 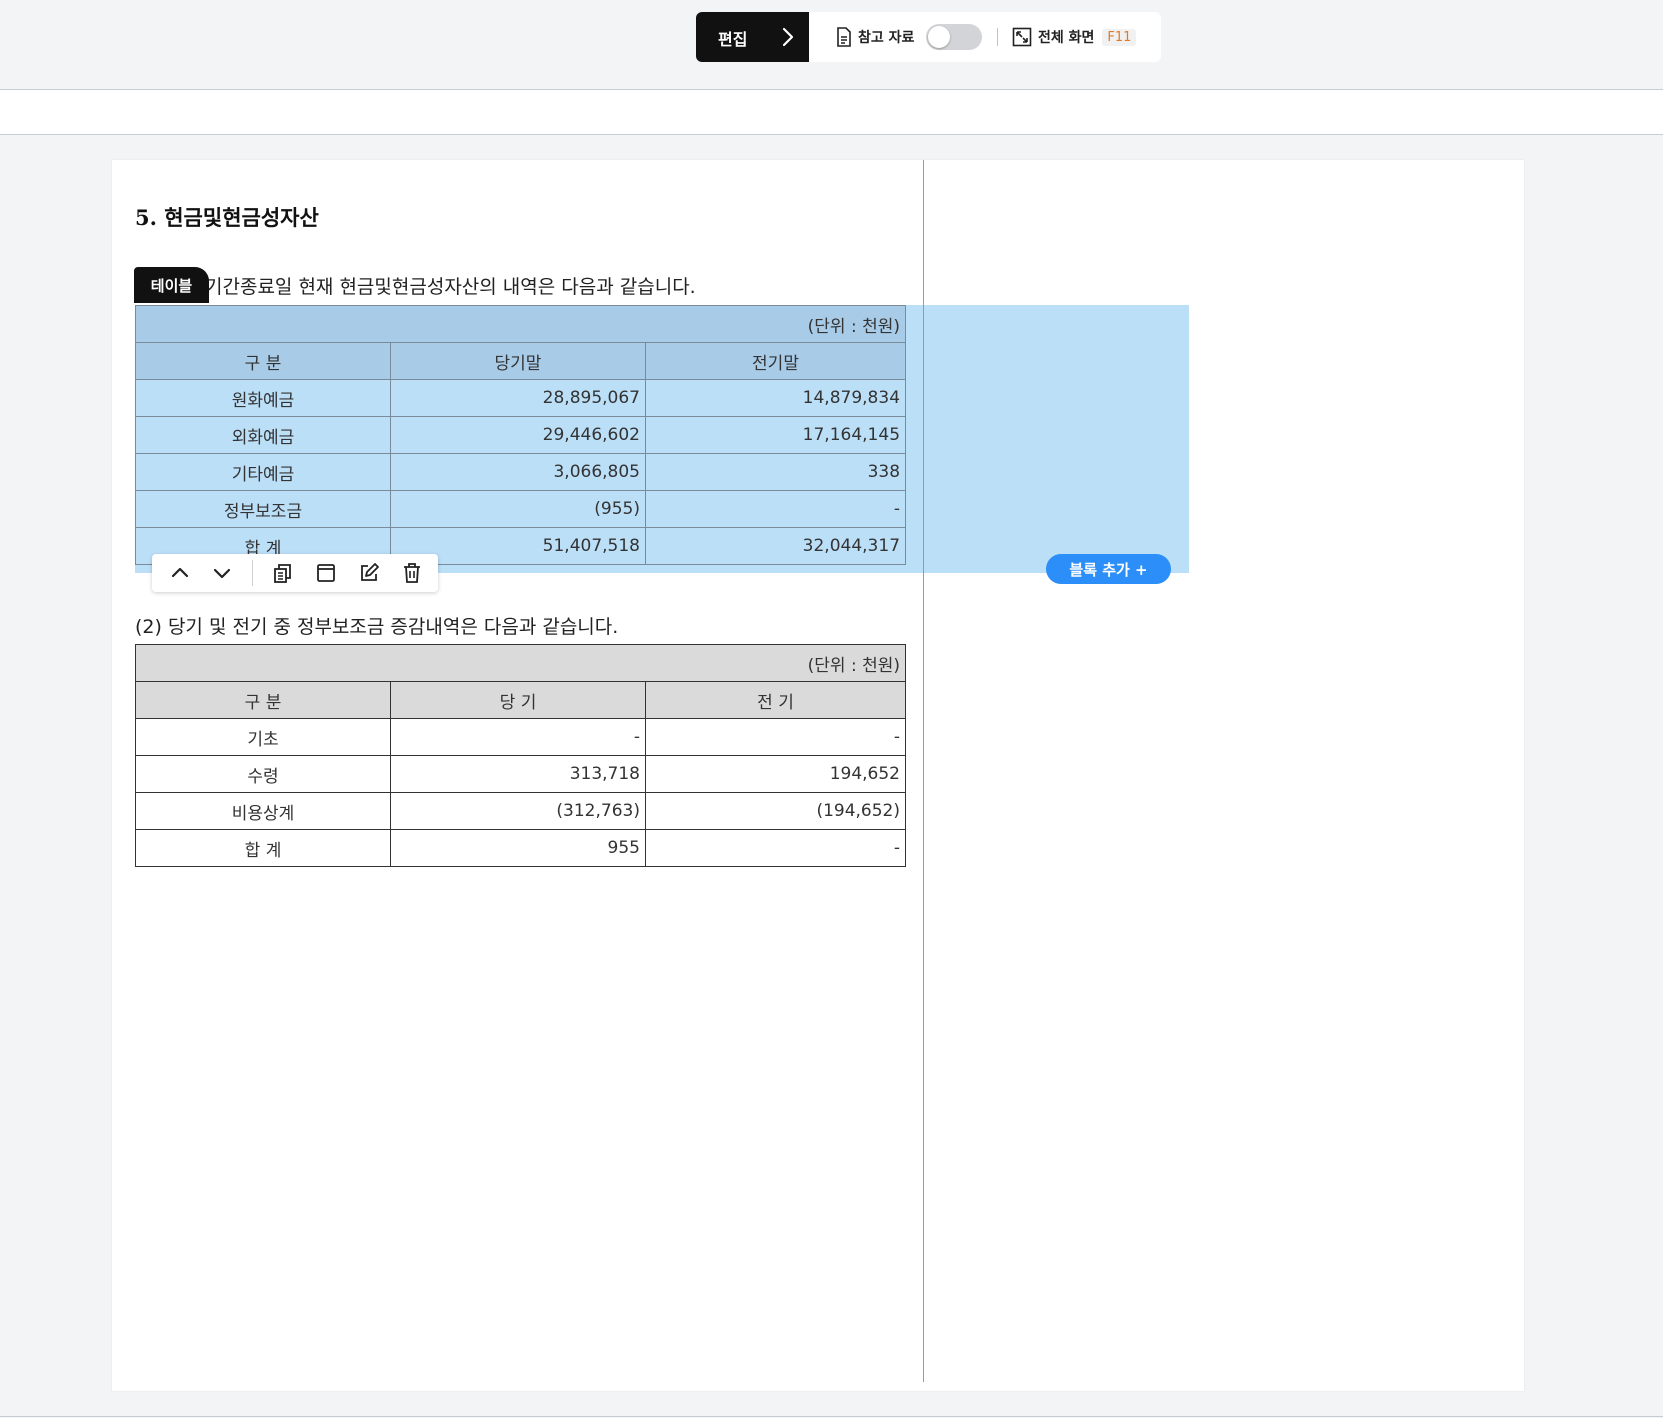 I want to click on table-cell: 비용상계, so click(x=263, y=811).